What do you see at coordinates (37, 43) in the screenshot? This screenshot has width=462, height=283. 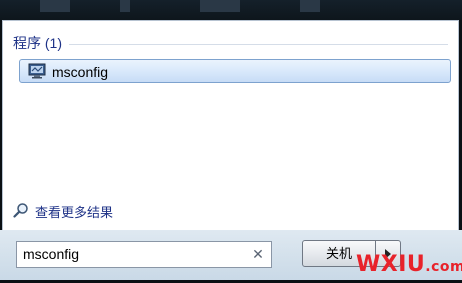 I see `programs-group-header: 程序 (1)` at bounding box center [37, 43].